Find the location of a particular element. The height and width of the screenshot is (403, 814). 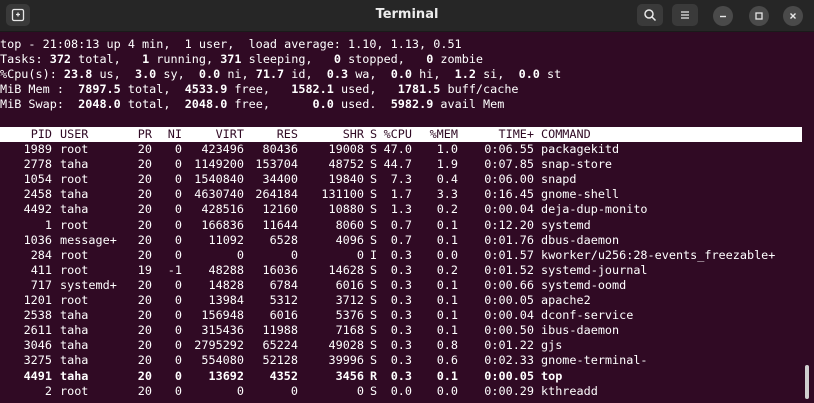

summary-value: 23.8 is located at coordinates (78, 74).